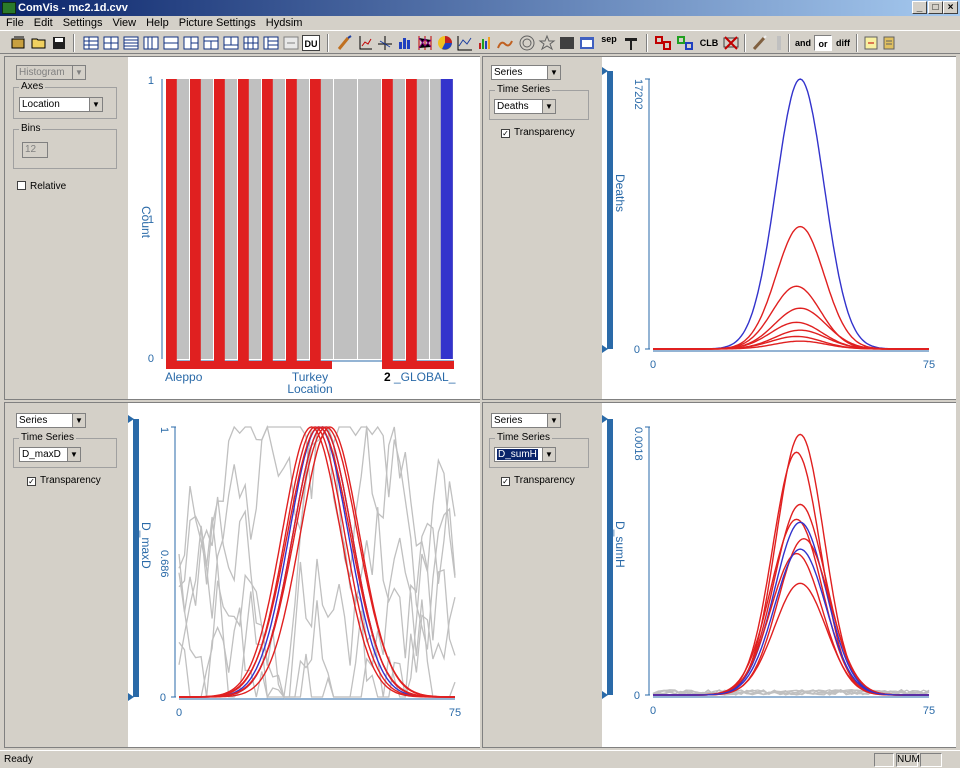 The width and height of the screenshot is (960, 768). Describe the element at coordinates (889, 43) in the screenshot. I see `window-stack-icon` at that location.